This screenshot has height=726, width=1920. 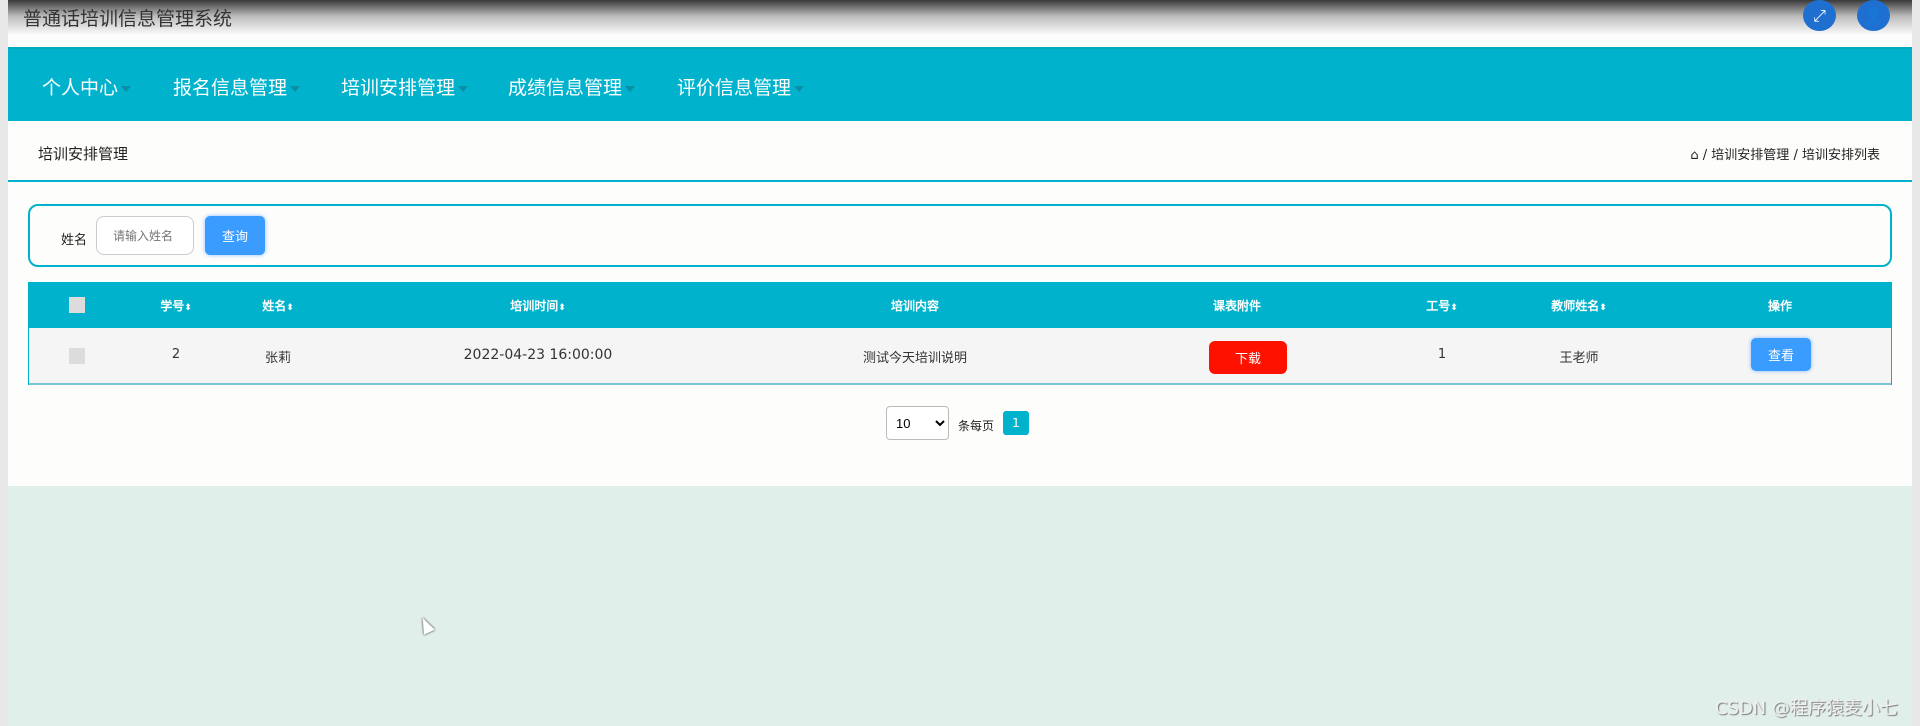 I want to click on nav-label: 个人中心, so click(x=80, y=88).